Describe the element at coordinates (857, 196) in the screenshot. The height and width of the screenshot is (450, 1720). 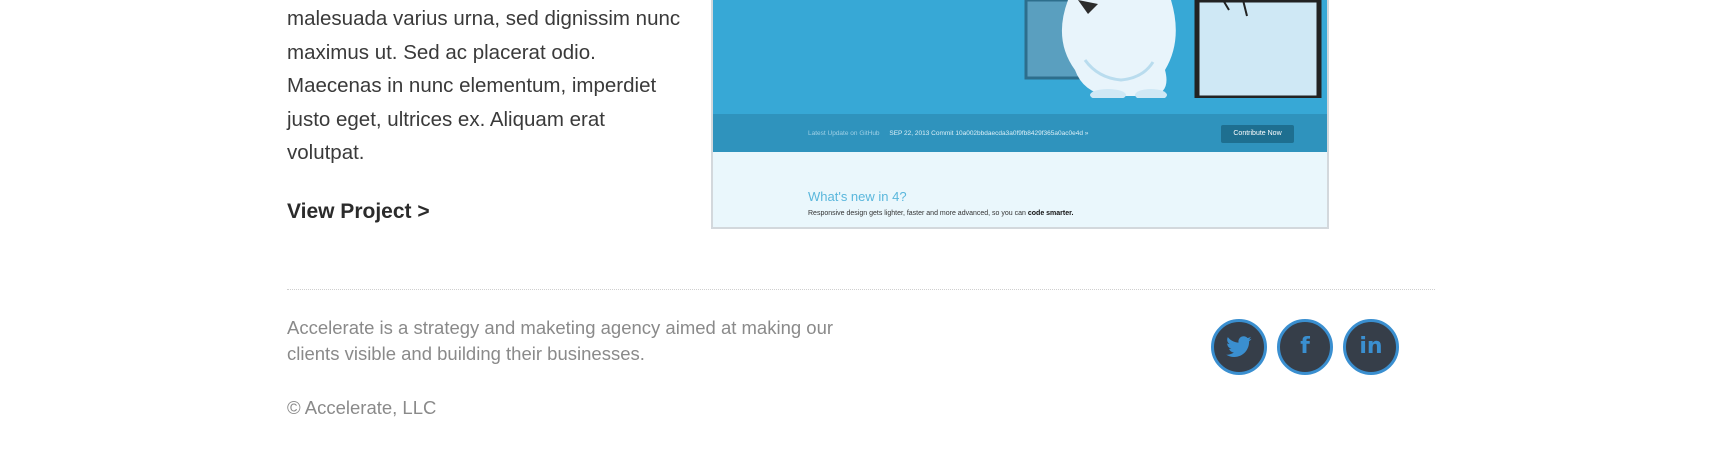
I see `screenshot-heading: What's new in 4?` at that location.